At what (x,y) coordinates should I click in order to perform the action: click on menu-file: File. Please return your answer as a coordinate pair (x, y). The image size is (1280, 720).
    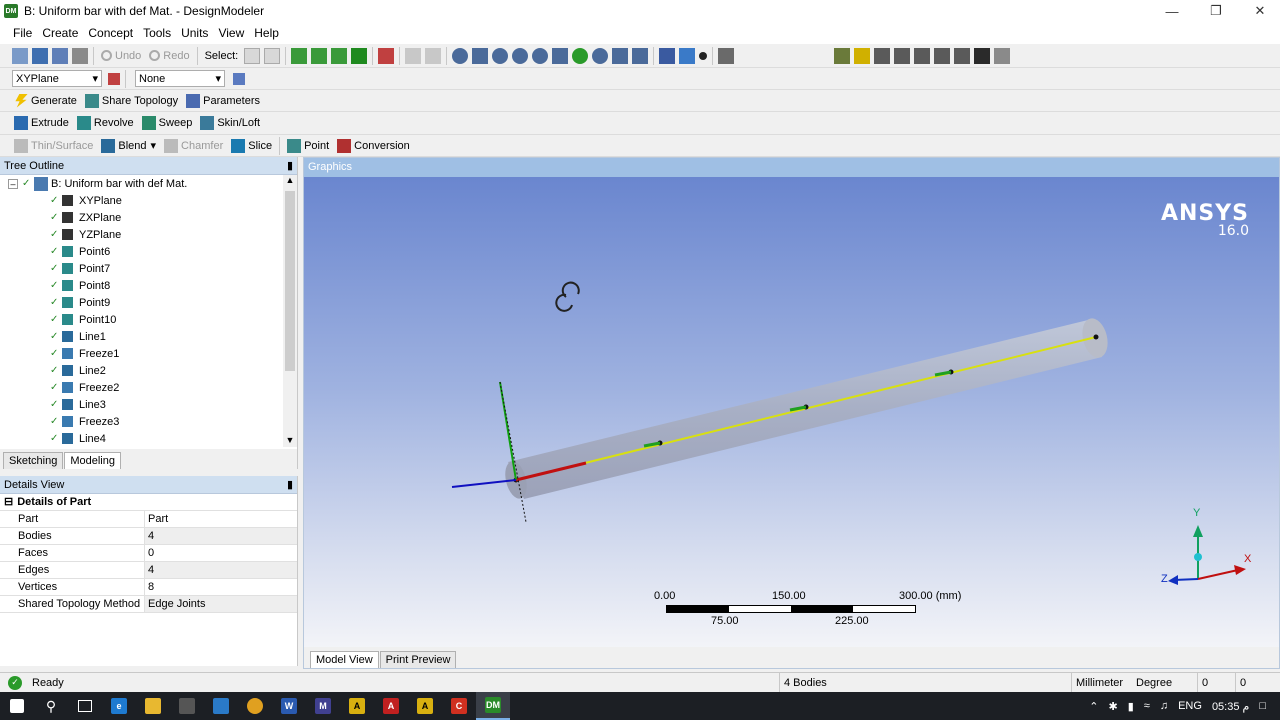
    Looking at the image, I should click on (22, 33).